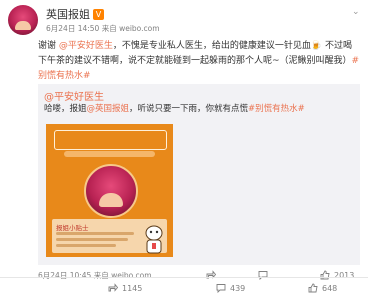  I want to click on share-count: 1145, so click(132, 288).